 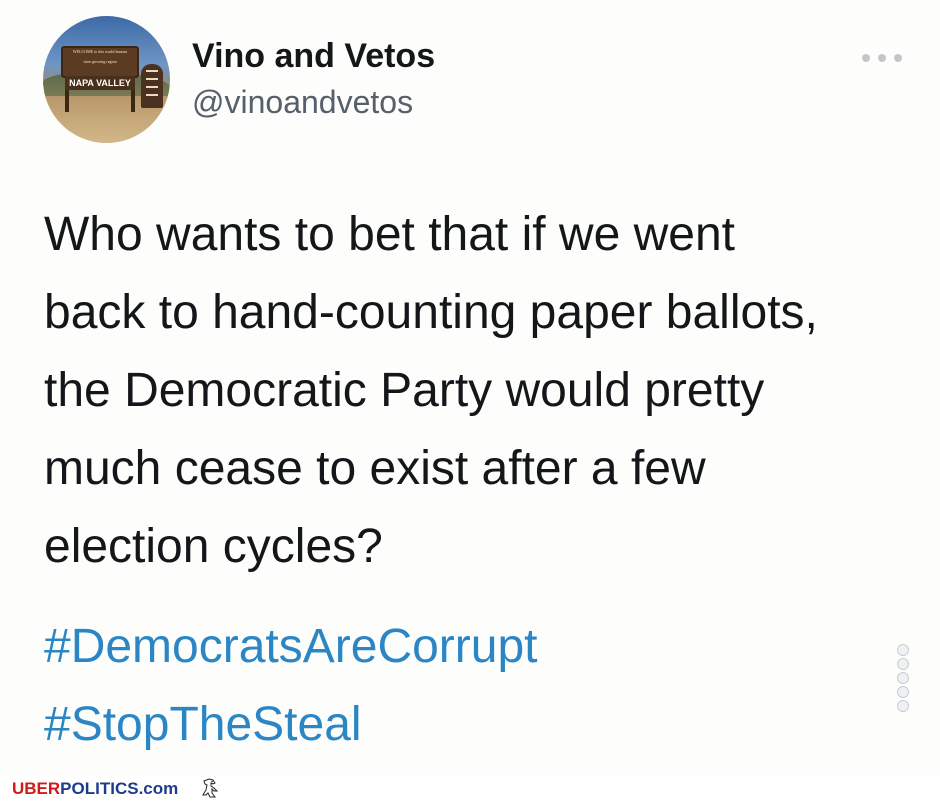 I want to click on watermark-brand: UBERPOLITICS.com, so click(x=95, y=789).